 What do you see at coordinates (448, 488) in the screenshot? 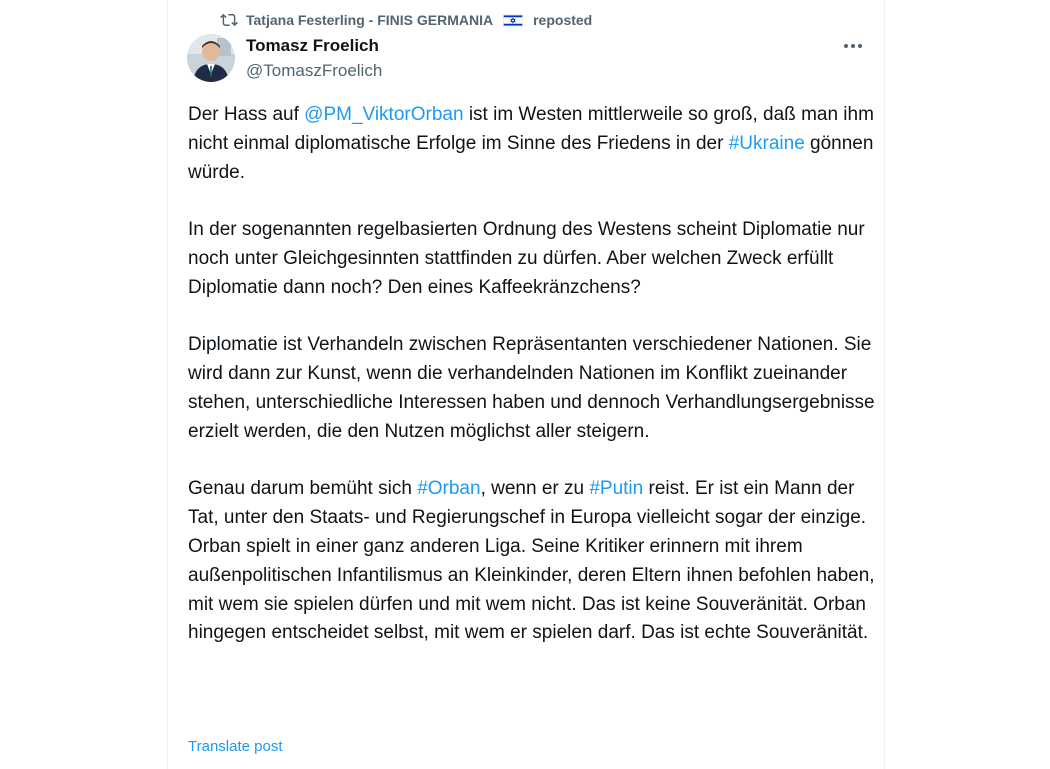
I see `hashtag-link: #Orban` at bounding box center [448, 488].